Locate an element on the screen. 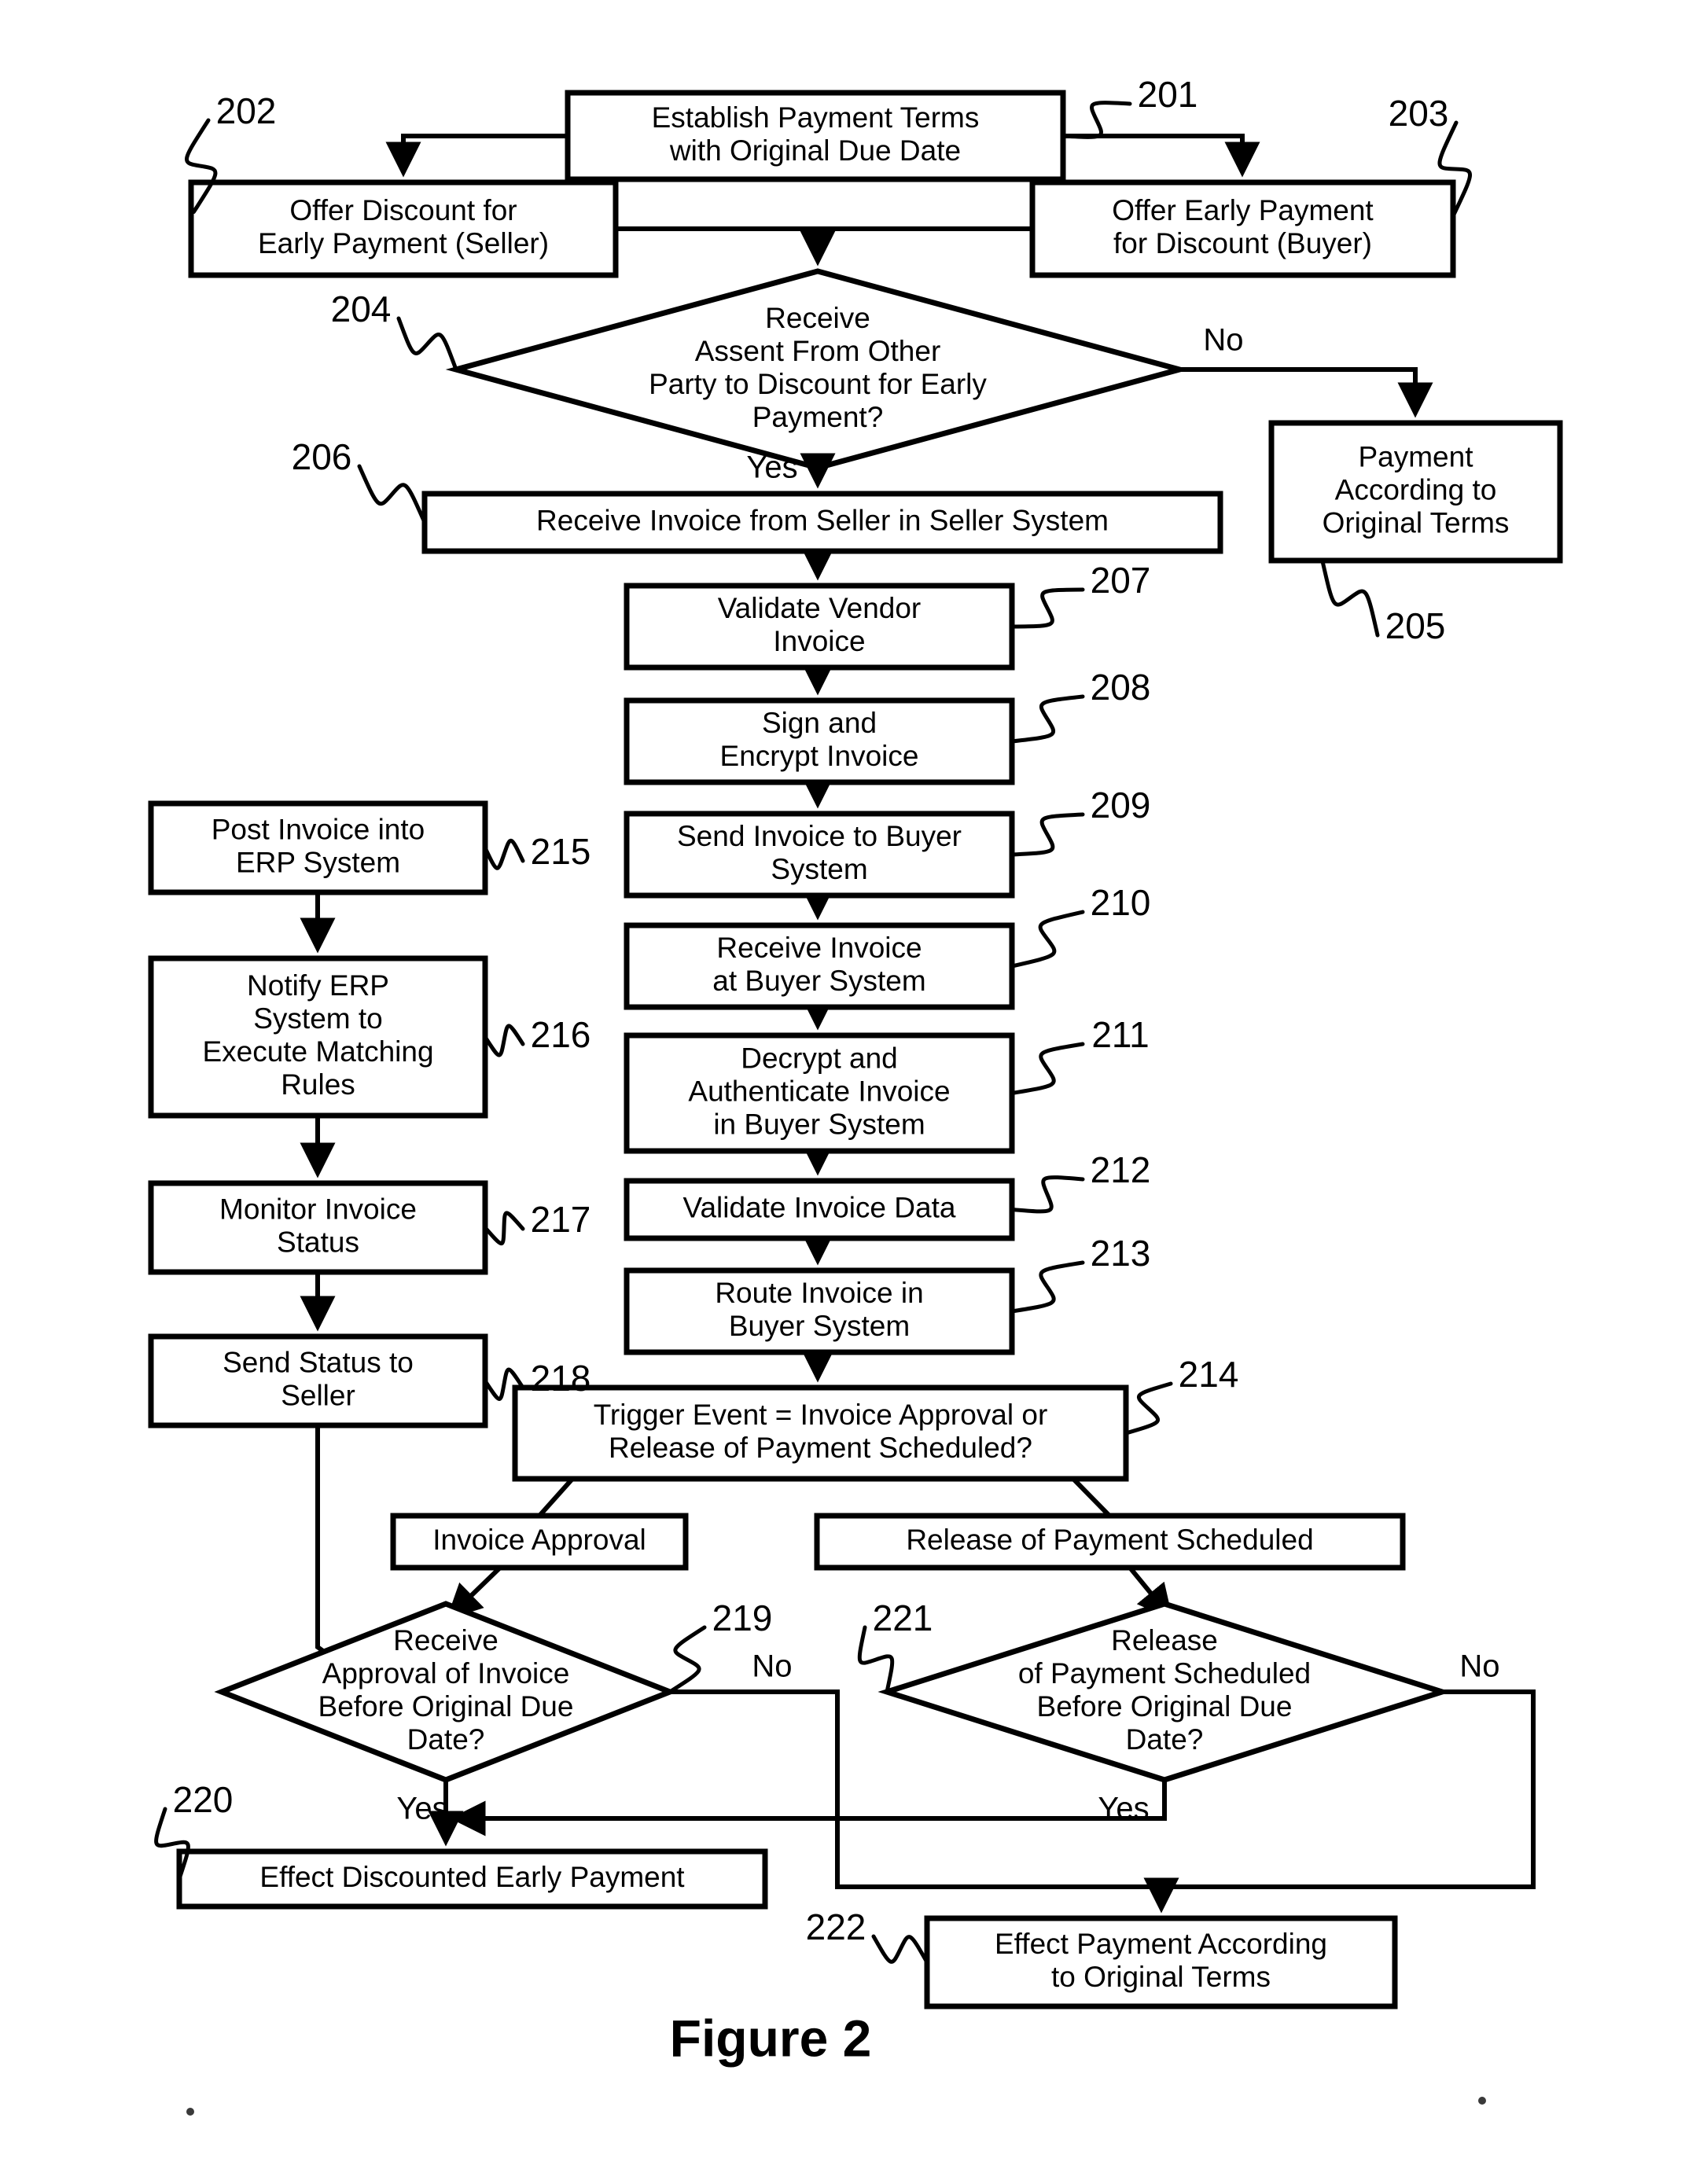 This screenshot has width=1696, height=2184. node-label-209-line-1: System is located at coordinates (819, 869).